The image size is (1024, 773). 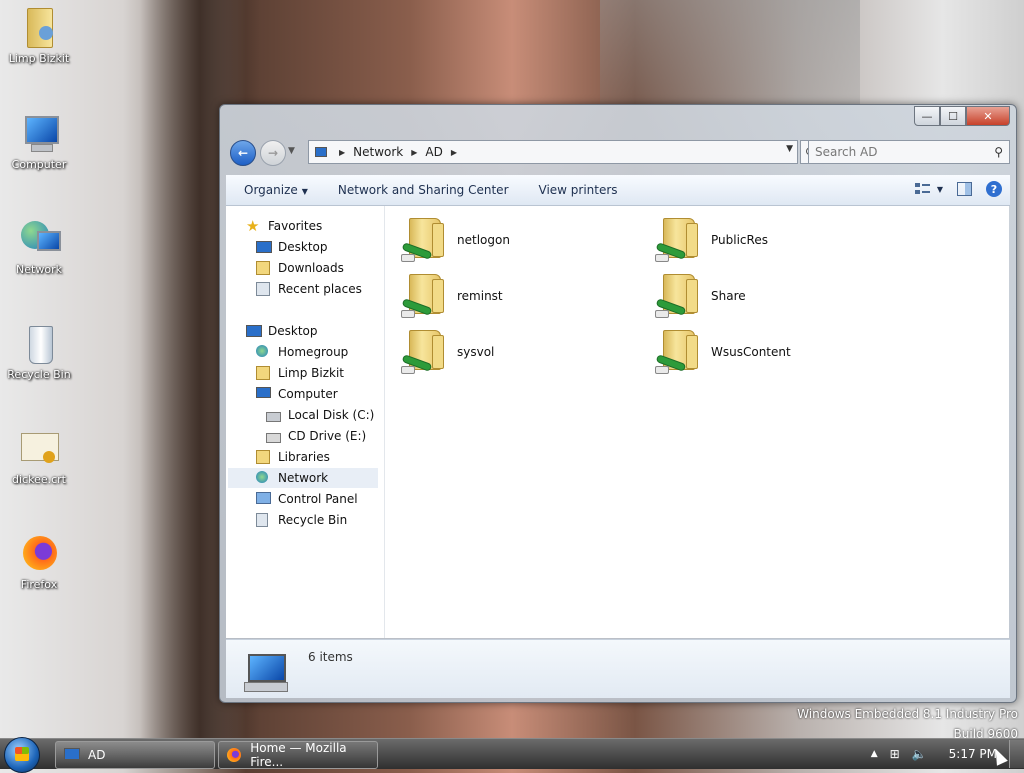 What do you see at coordinates (994, 189) in the screenshot?
I see `help-icon: ?` at bounding box center [994, 189].